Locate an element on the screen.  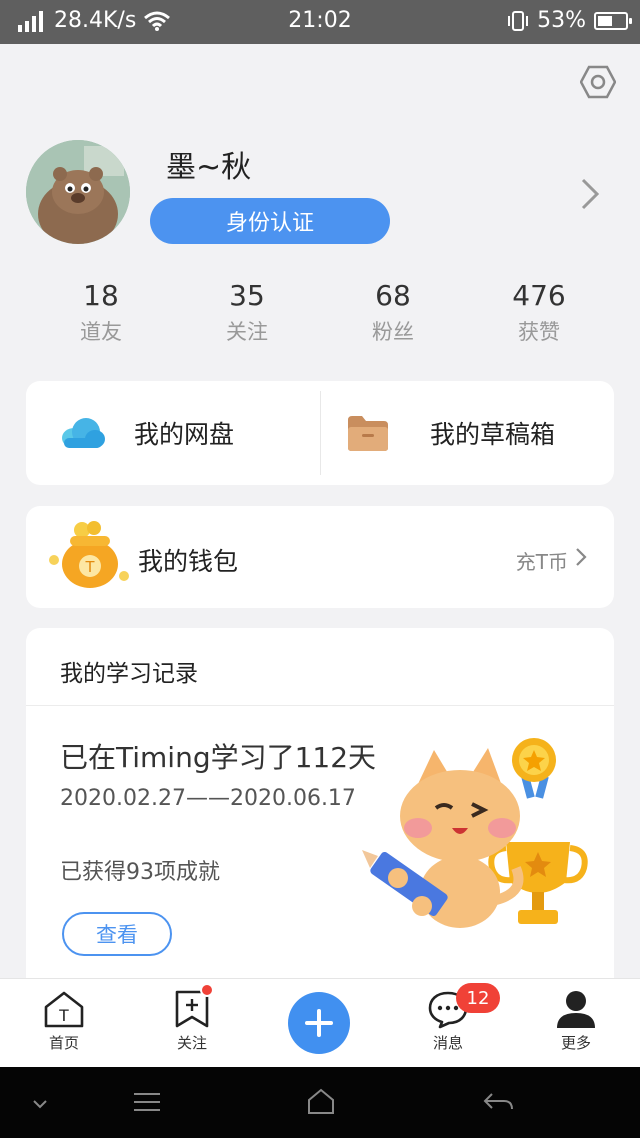
back-icon is located at coordinates (498, 1102).